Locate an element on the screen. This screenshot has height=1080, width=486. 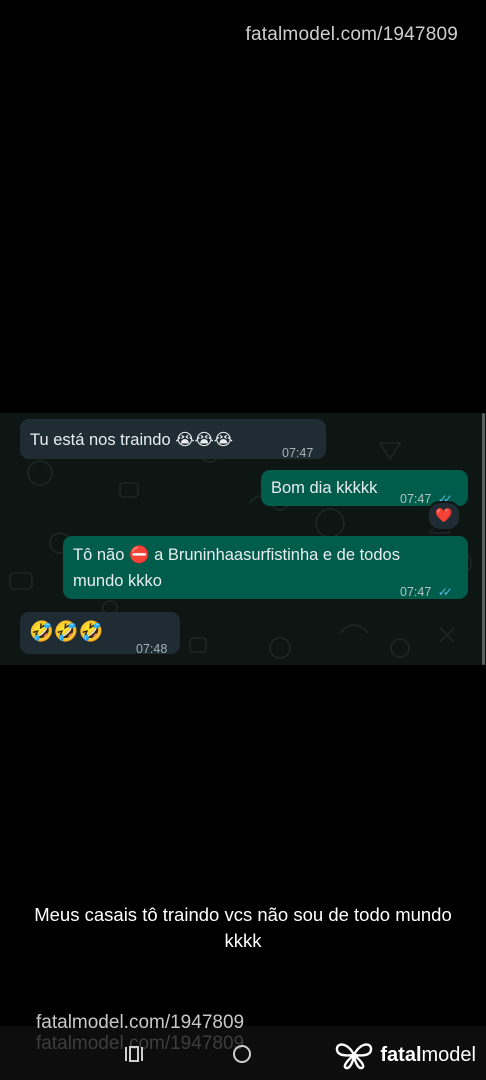
laughing-crying-emoji: 🤣🤣🤣 is located at coordinates (66, 631).